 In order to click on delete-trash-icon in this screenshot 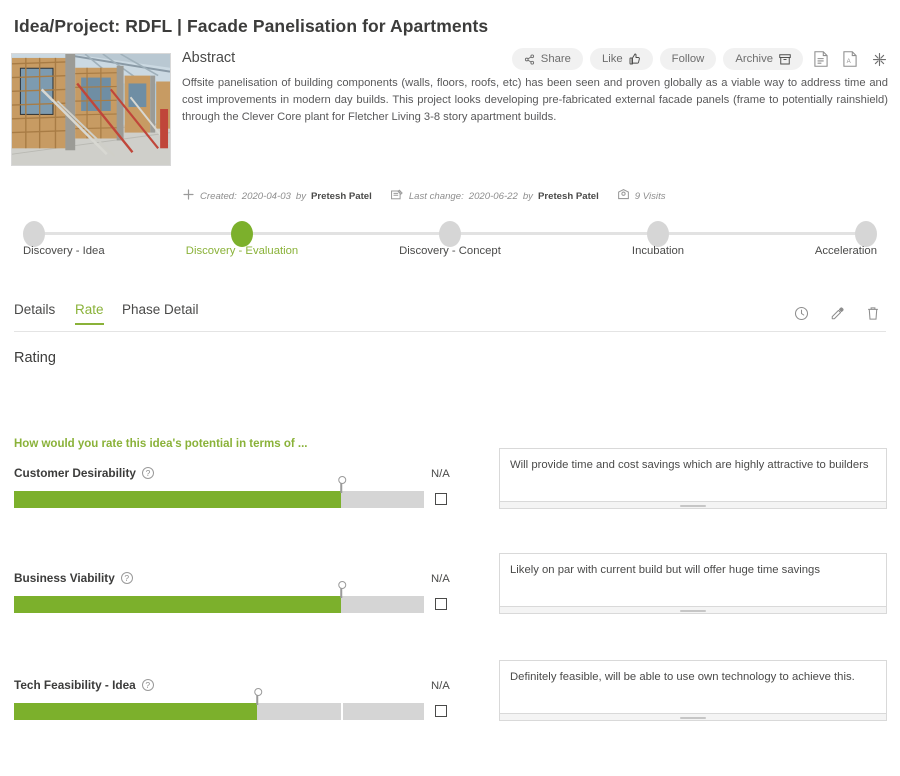, I will do `click(873, 313)`.